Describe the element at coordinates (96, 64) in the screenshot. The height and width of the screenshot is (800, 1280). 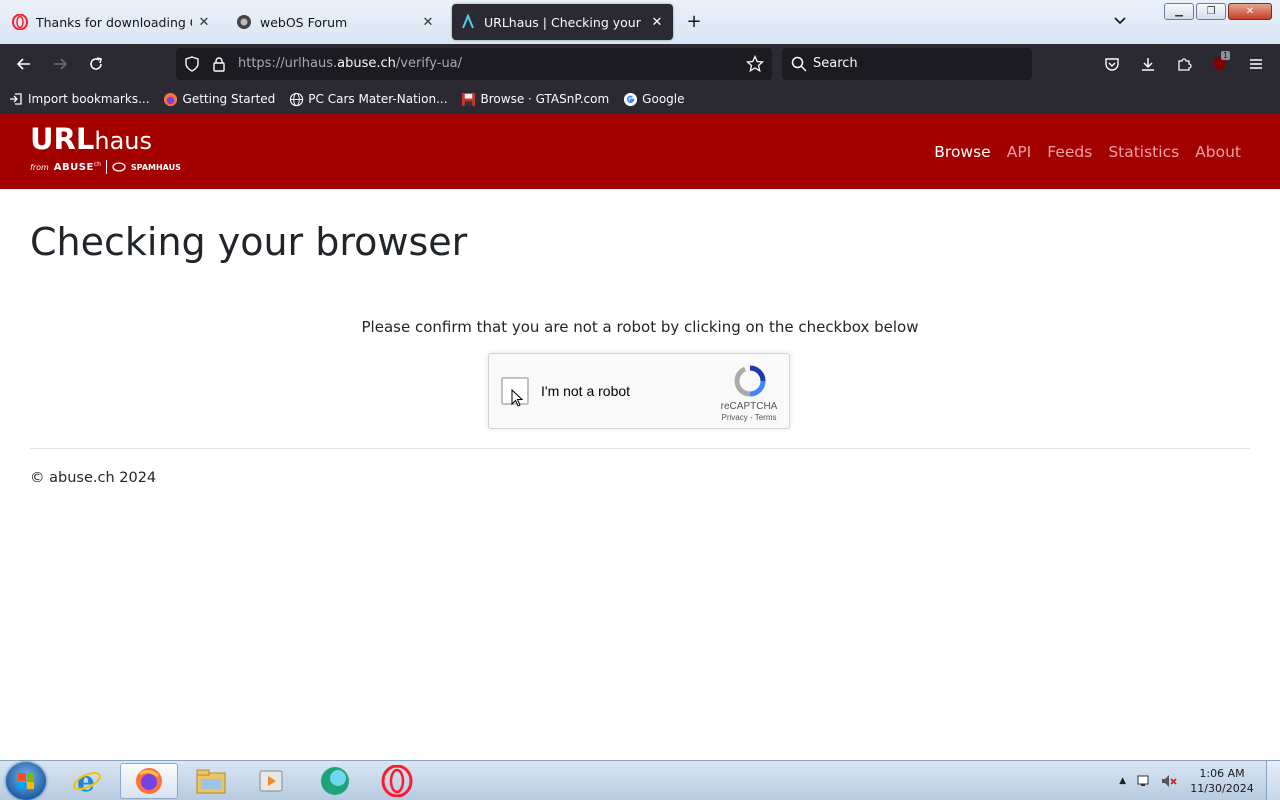
I see `reload-icon` at that location.